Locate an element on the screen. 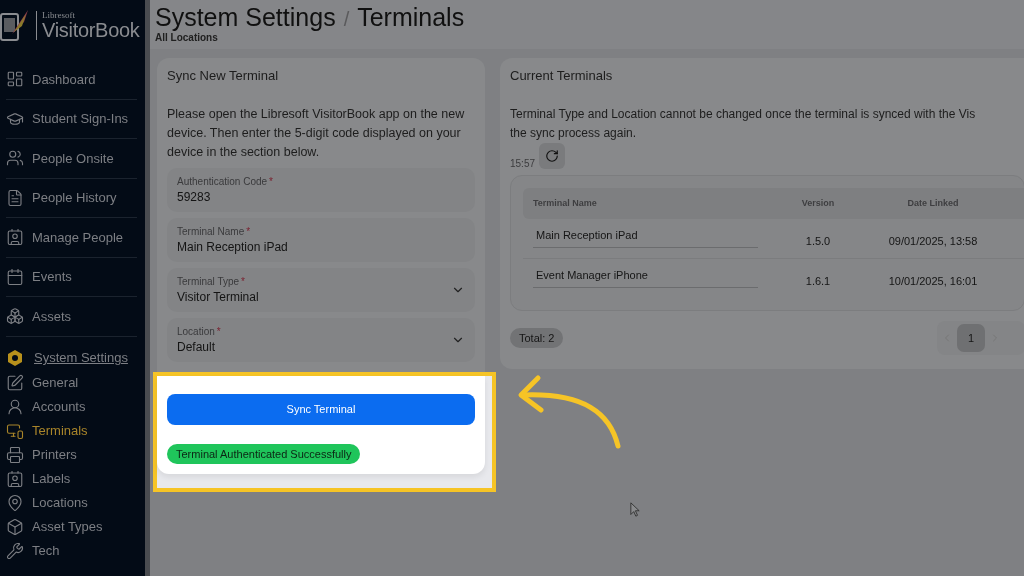 The width and height of the screenshot is (1024, 576). sidebar-item: Manage People is located at coordinates (71, 238).